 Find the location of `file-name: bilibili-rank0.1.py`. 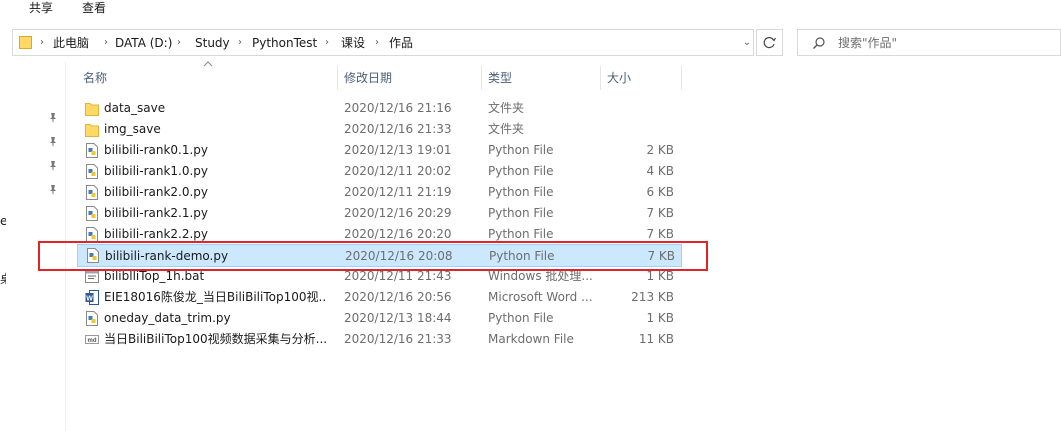

file-name: bilibili-rank0.1.py is located at coordinates (156, 150).